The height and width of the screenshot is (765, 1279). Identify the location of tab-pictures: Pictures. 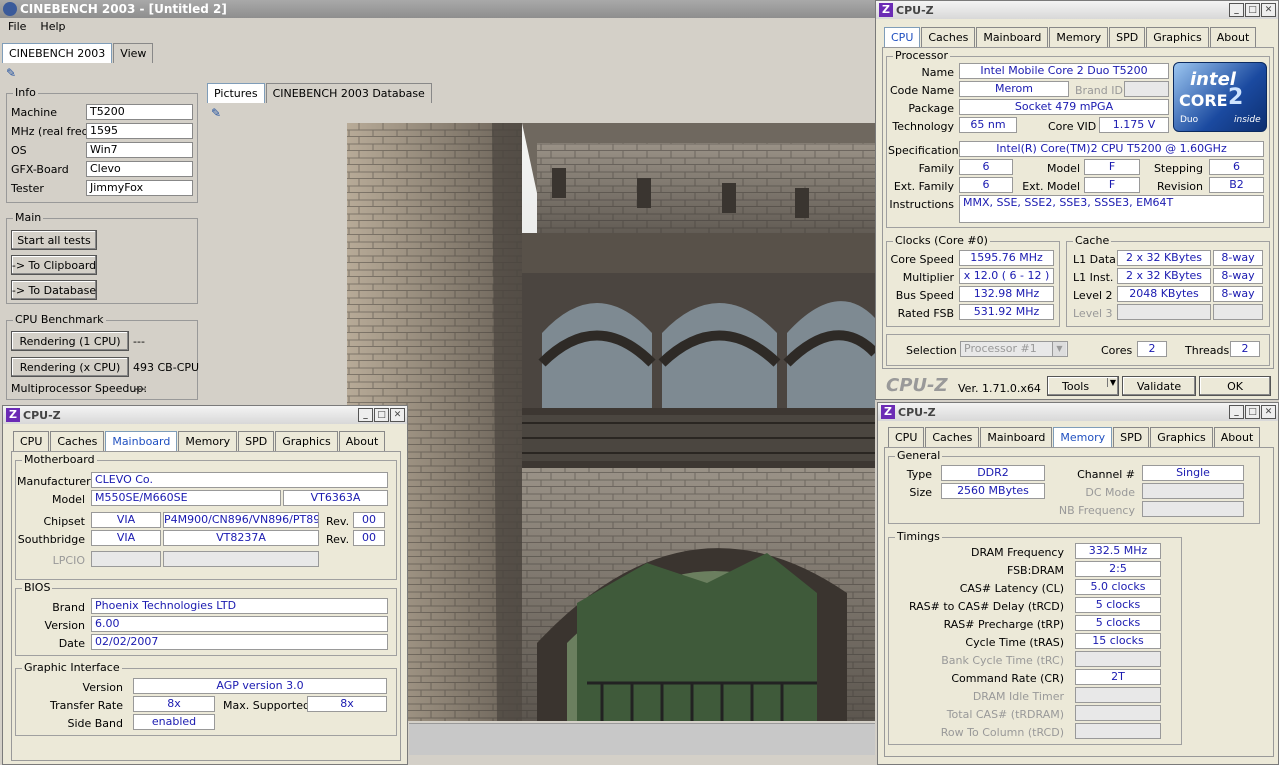
(236, 93).